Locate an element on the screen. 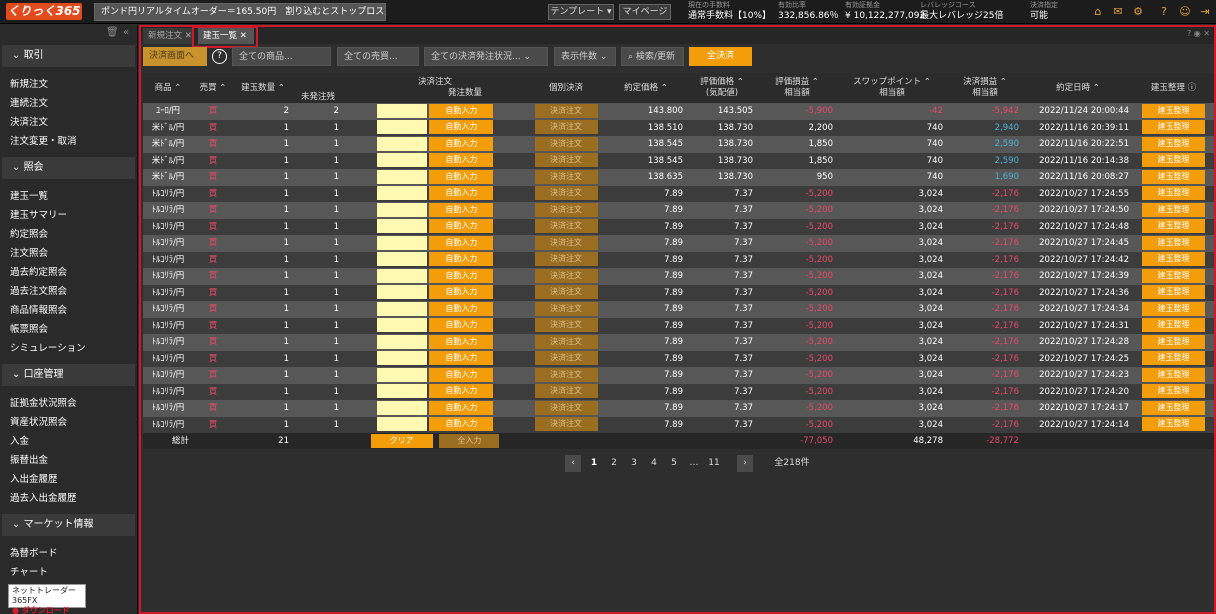 The width and height of the screenshot is (1216, 614). user-icon: ☺ is located at coordinates (1185, 12).